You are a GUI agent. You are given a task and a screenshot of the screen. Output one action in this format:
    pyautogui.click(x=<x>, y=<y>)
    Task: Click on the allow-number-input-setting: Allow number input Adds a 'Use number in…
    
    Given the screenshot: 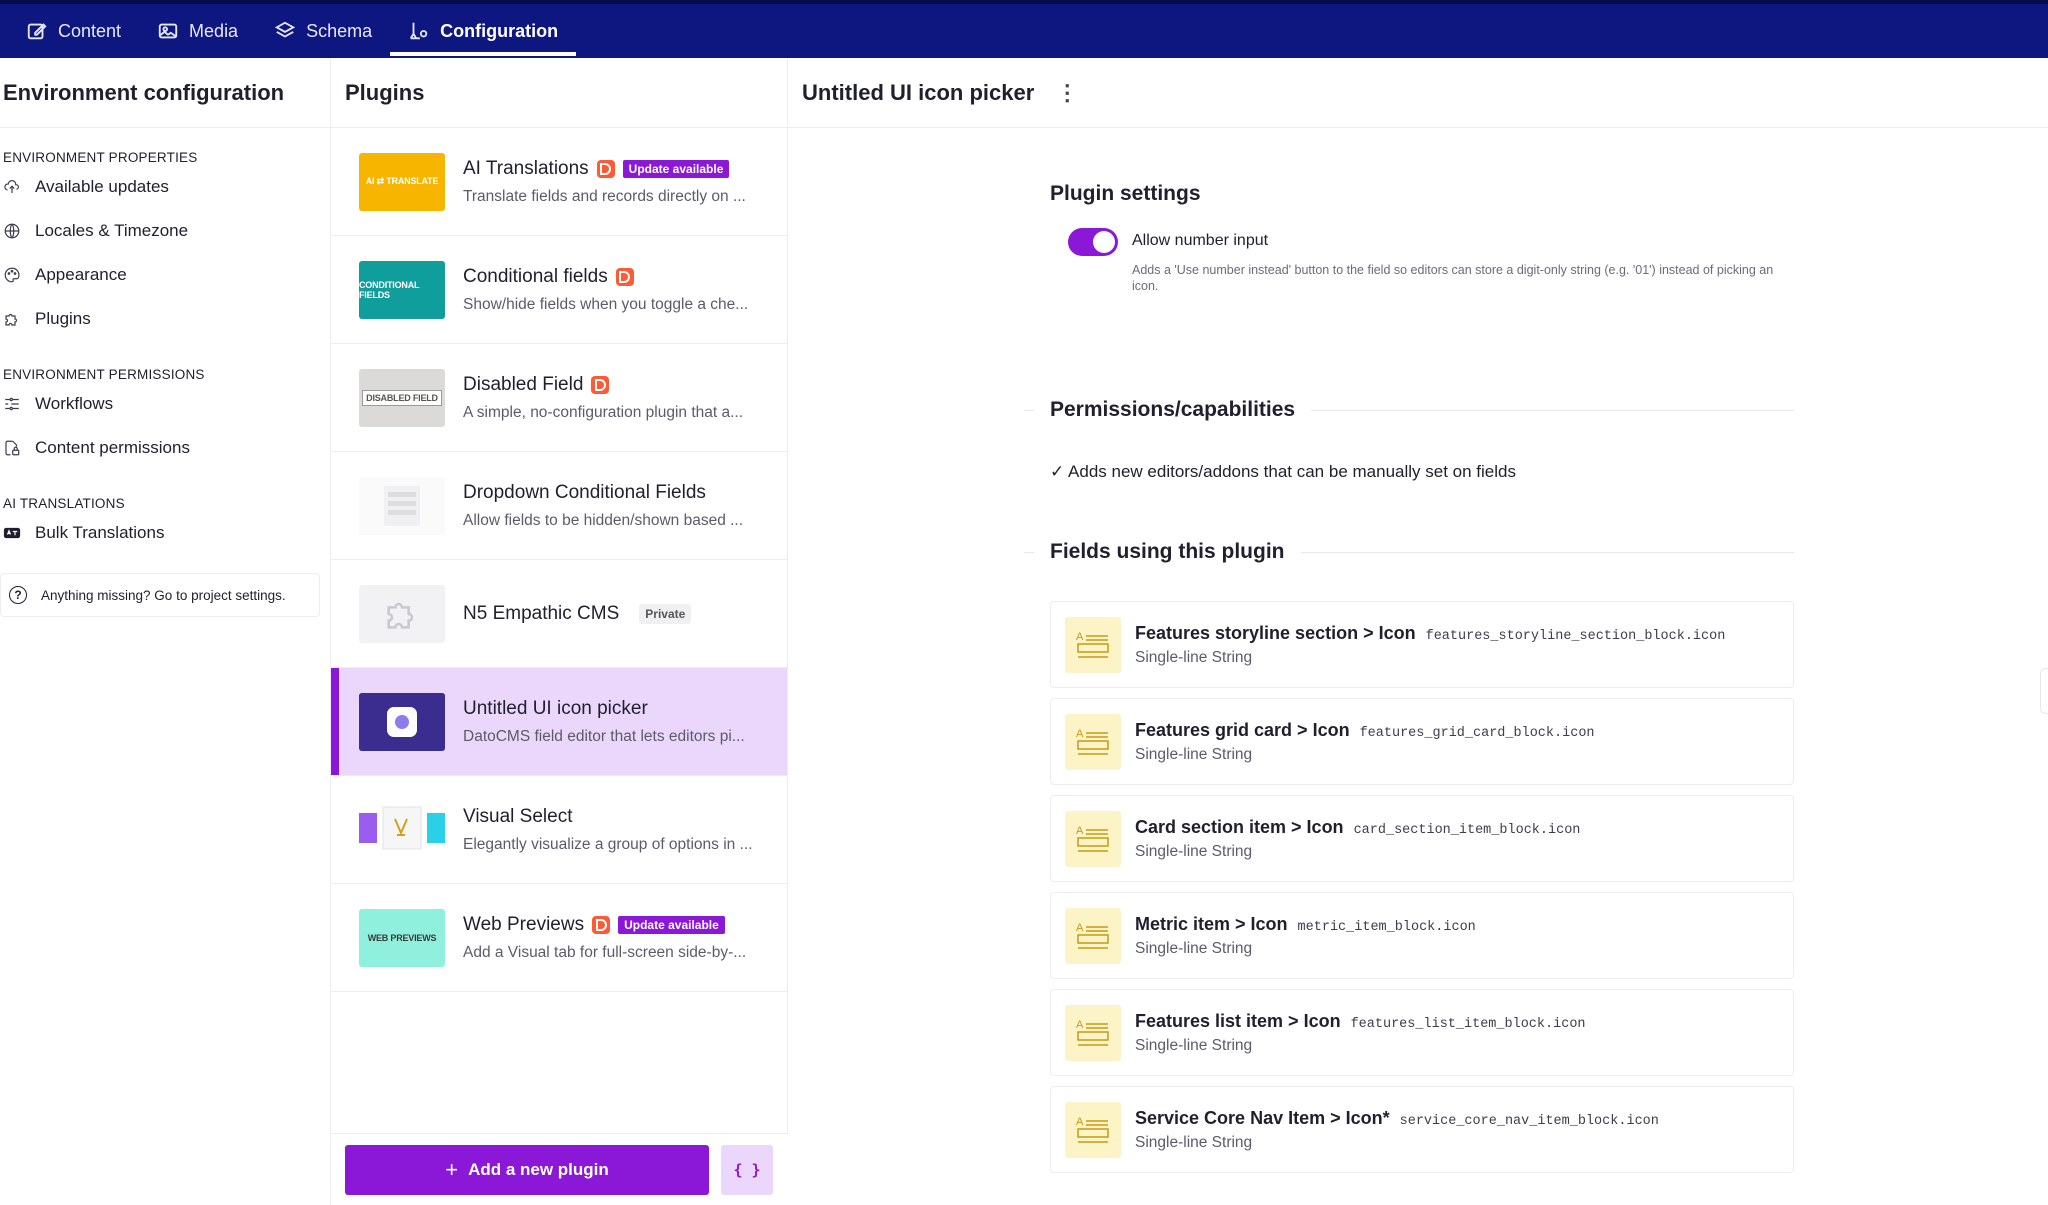 What is the action you would take?
    pyautogui.click(x=1422, y=261)
    